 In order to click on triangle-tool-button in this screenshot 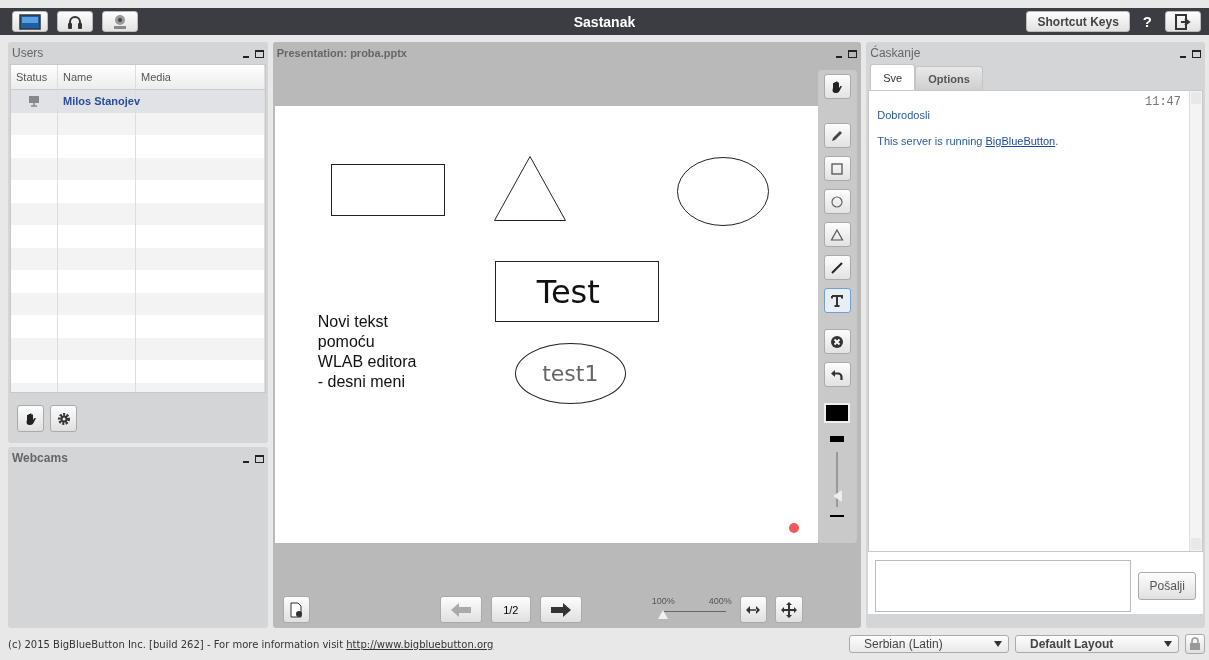, I will do `click(837, 234)`.